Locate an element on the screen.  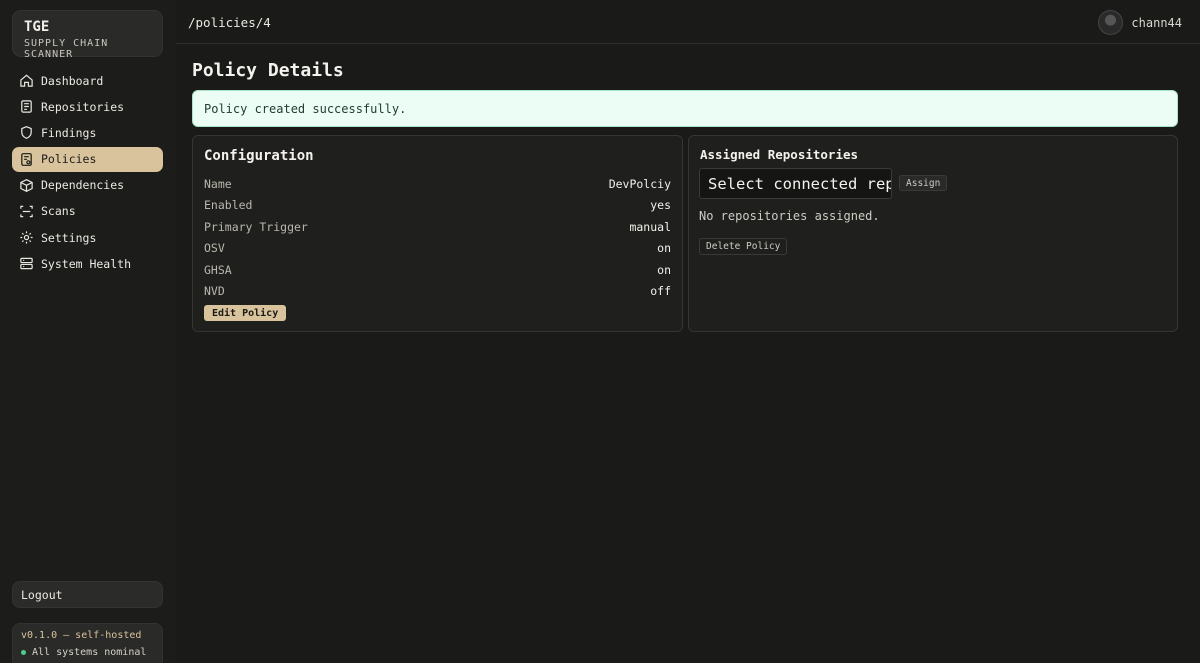
config-row: NVD off is located at coordinates (437, 292).